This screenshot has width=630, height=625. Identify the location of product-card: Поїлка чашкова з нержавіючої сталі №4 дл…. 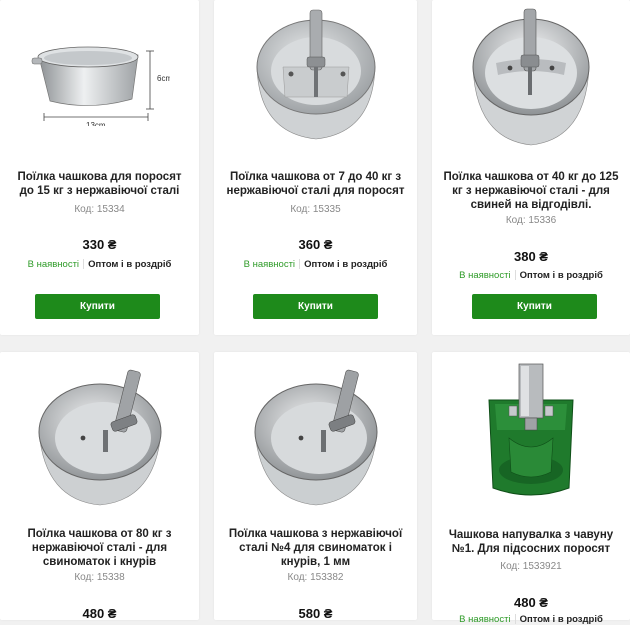
(315, 486).